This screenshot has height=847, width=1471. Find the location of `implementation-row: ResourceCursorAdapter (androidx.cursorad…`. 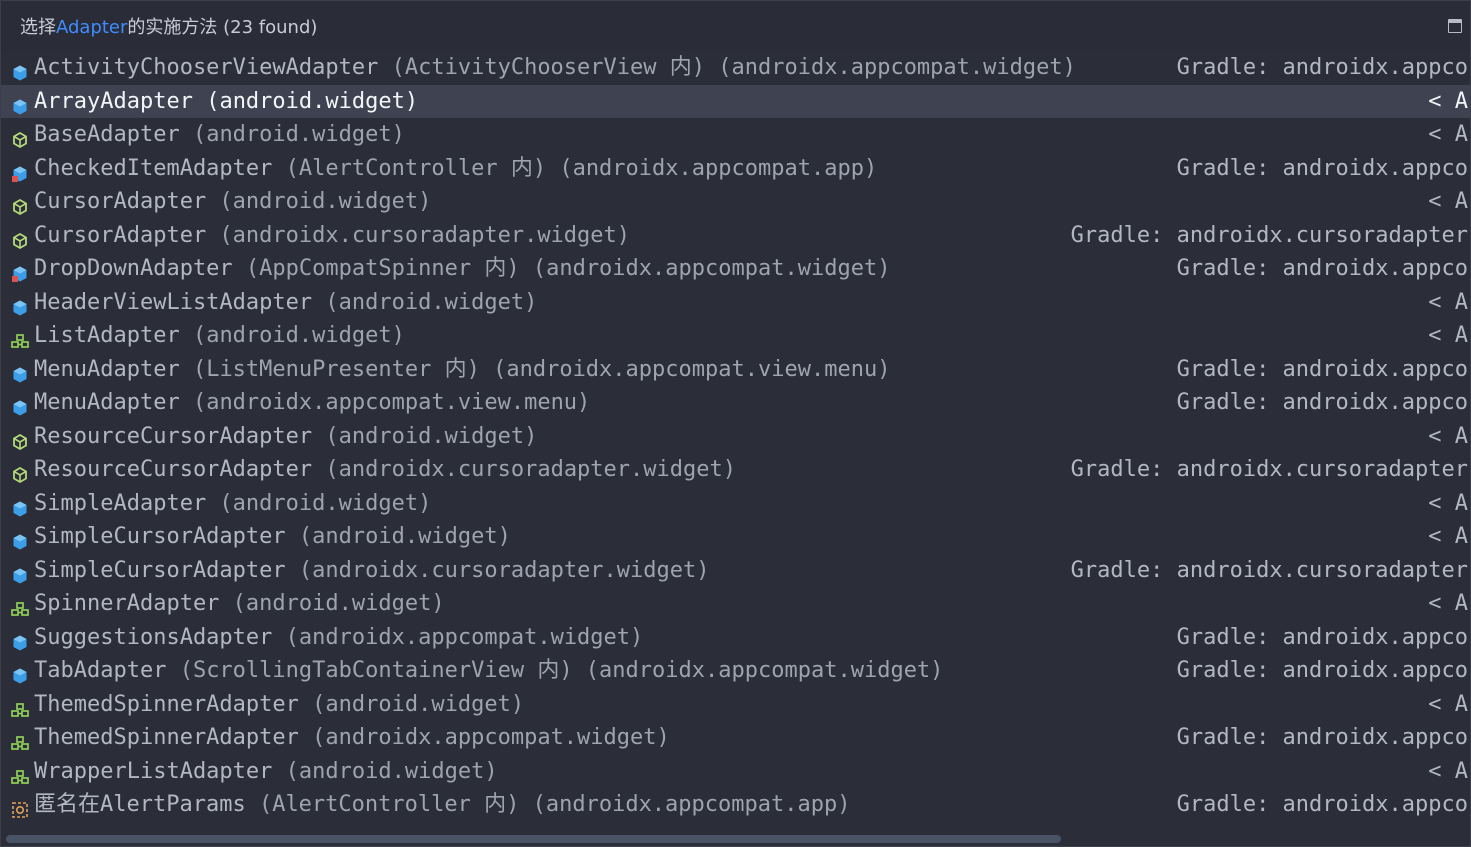

implementation-row: ResourceCursorAdapter (androidx.cursorad… is located at coordinates (735, 470).